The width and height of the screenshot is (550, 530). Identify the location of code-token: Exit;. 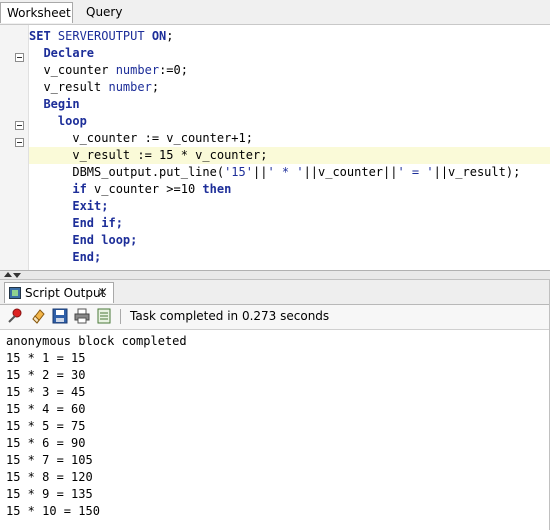
(90, 206).